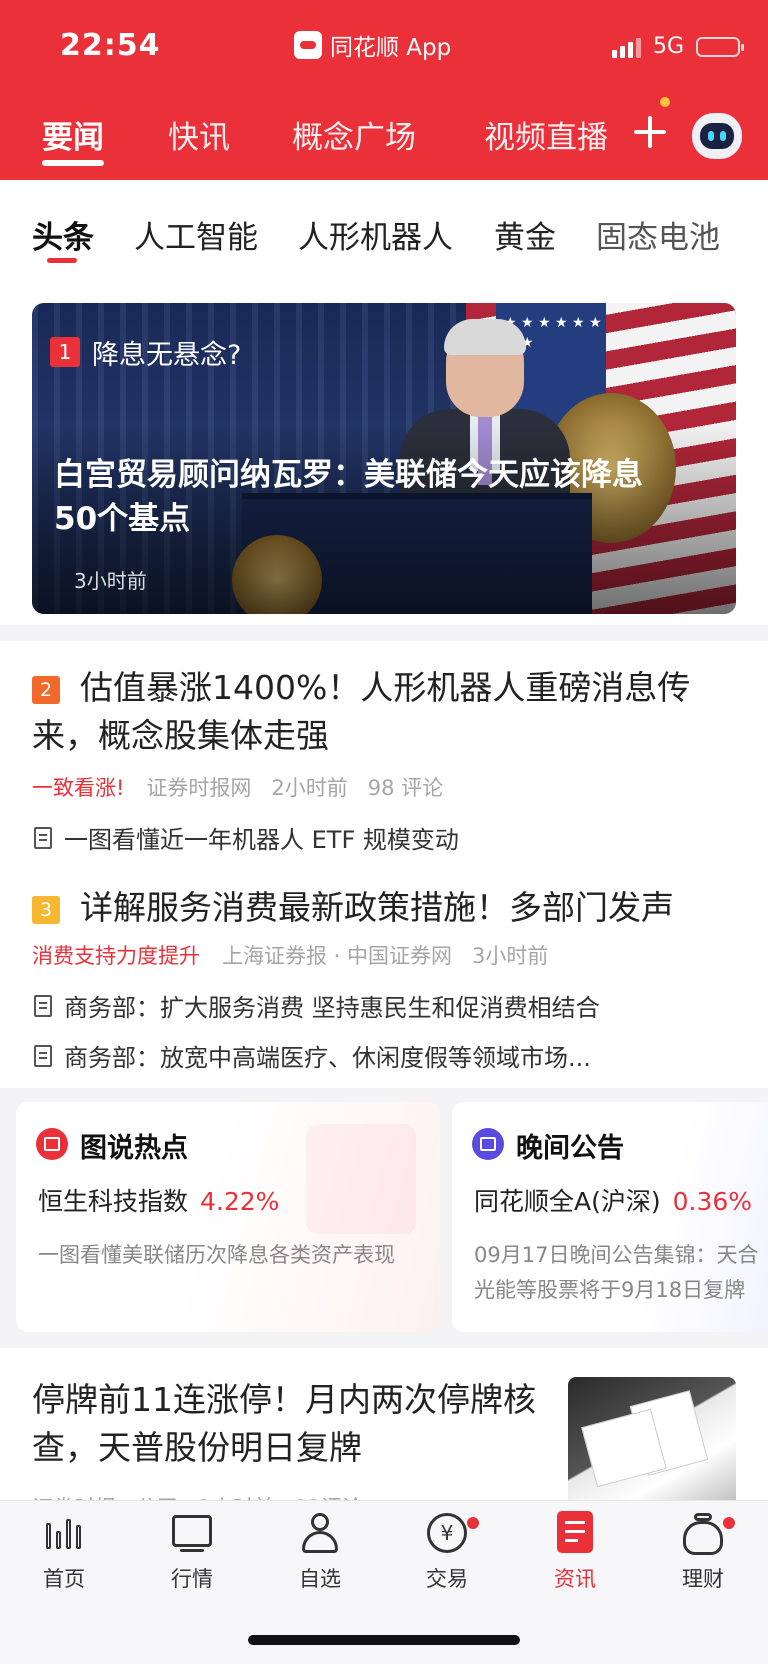 Image resolution: width=768 pixels, height=1664 pixels. What do you see at coordinates (113, 1201) in the screenshot?
I see `index-name: 恒生科技指数` at bounding box center [113, 1201].